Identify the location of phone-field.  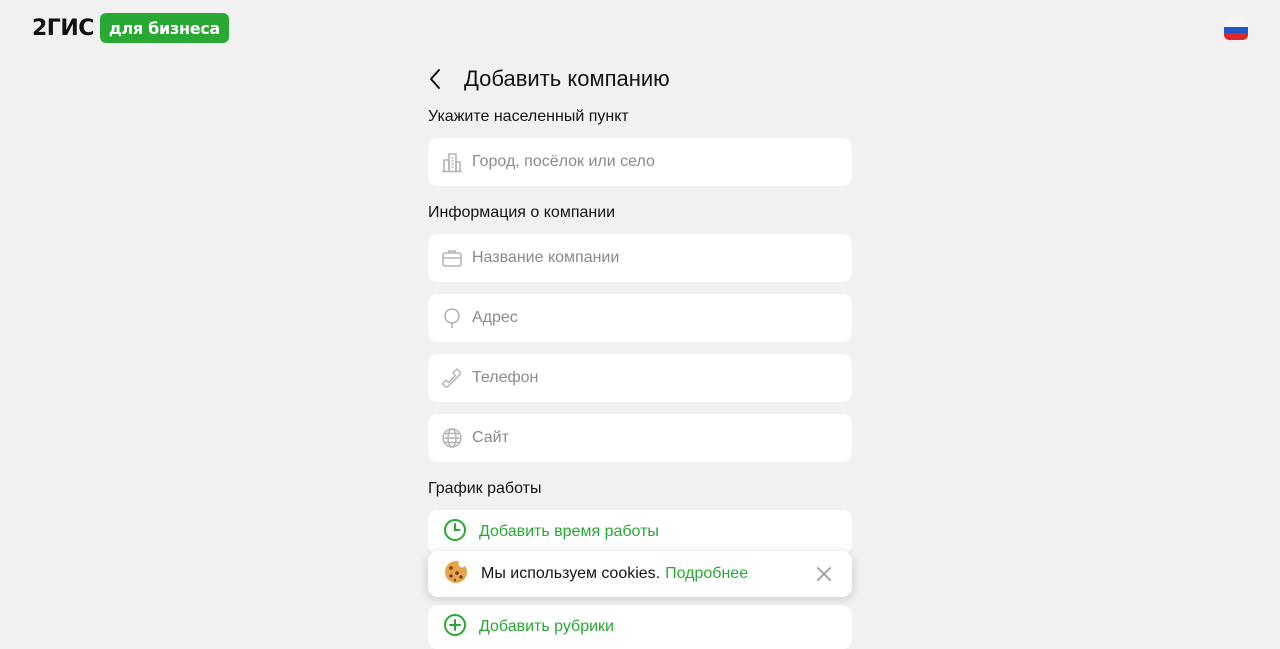
(640, 378).